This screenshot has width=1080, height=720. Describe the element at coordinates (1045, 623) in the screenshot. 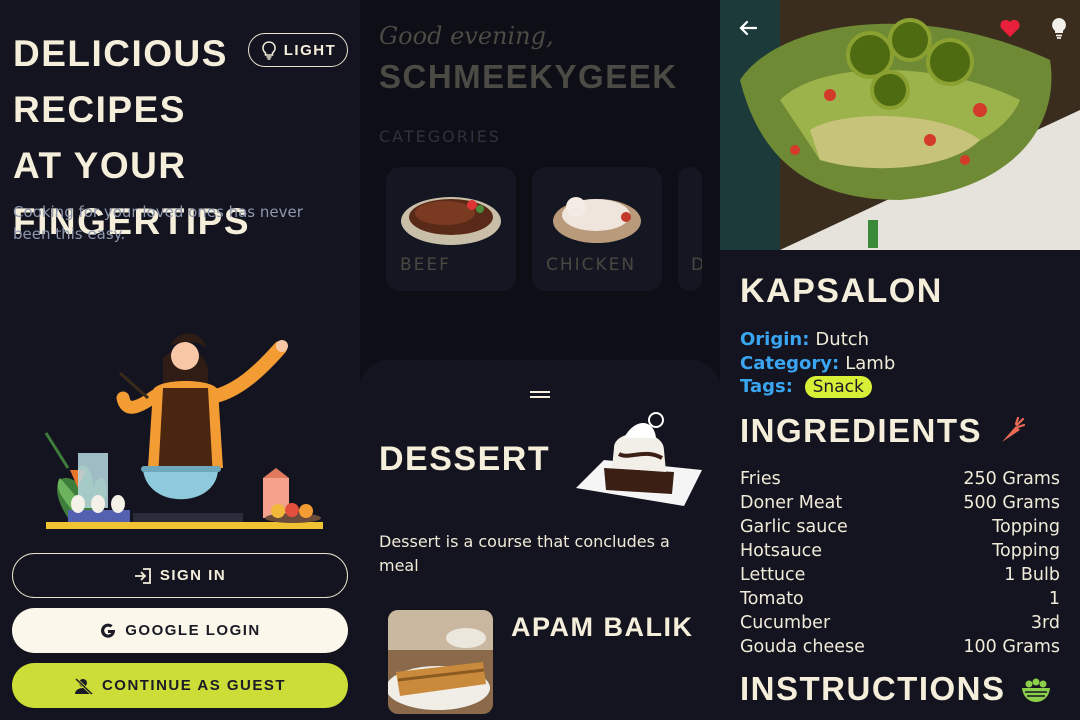

I see `ingredient-amount: 3rd` at that location.